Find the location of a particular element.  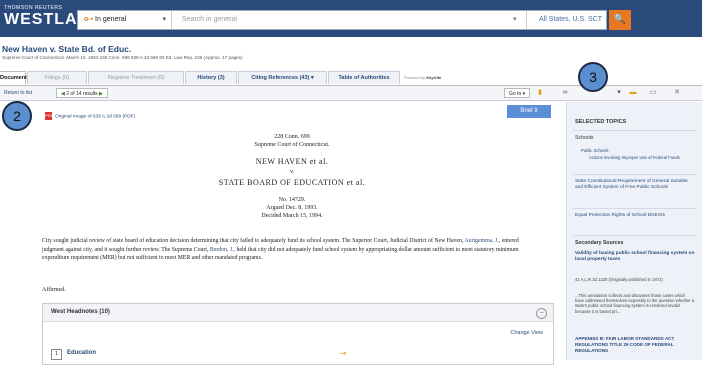

headnotes-header: West Headnotes (10) − is located at coordinates (298, 313).